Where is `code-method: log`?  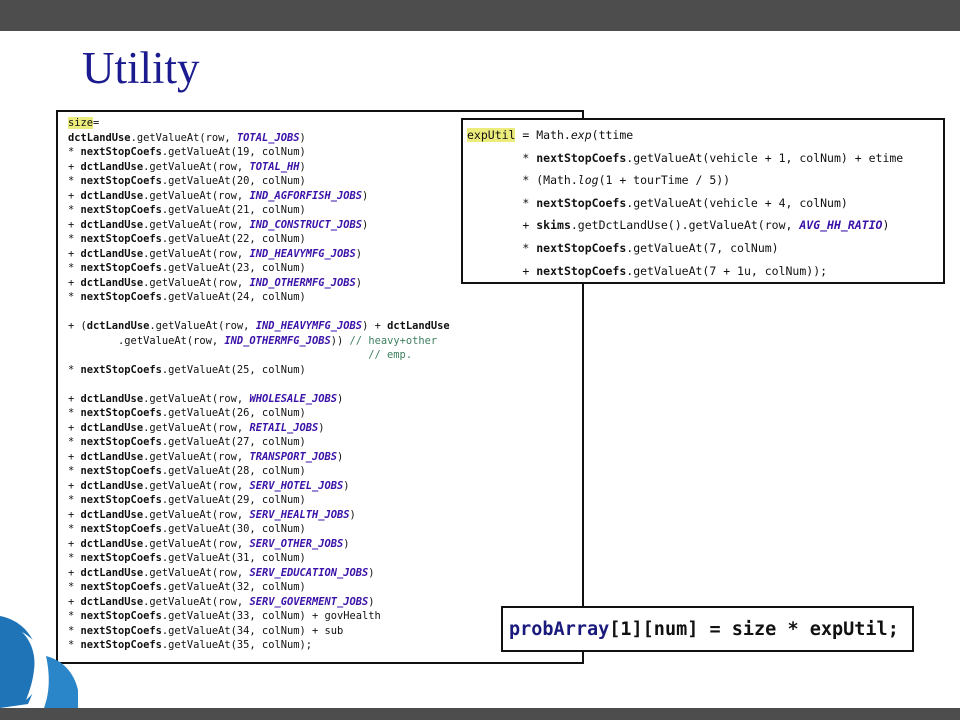
code-method: log is located at coordinates (588, 180).